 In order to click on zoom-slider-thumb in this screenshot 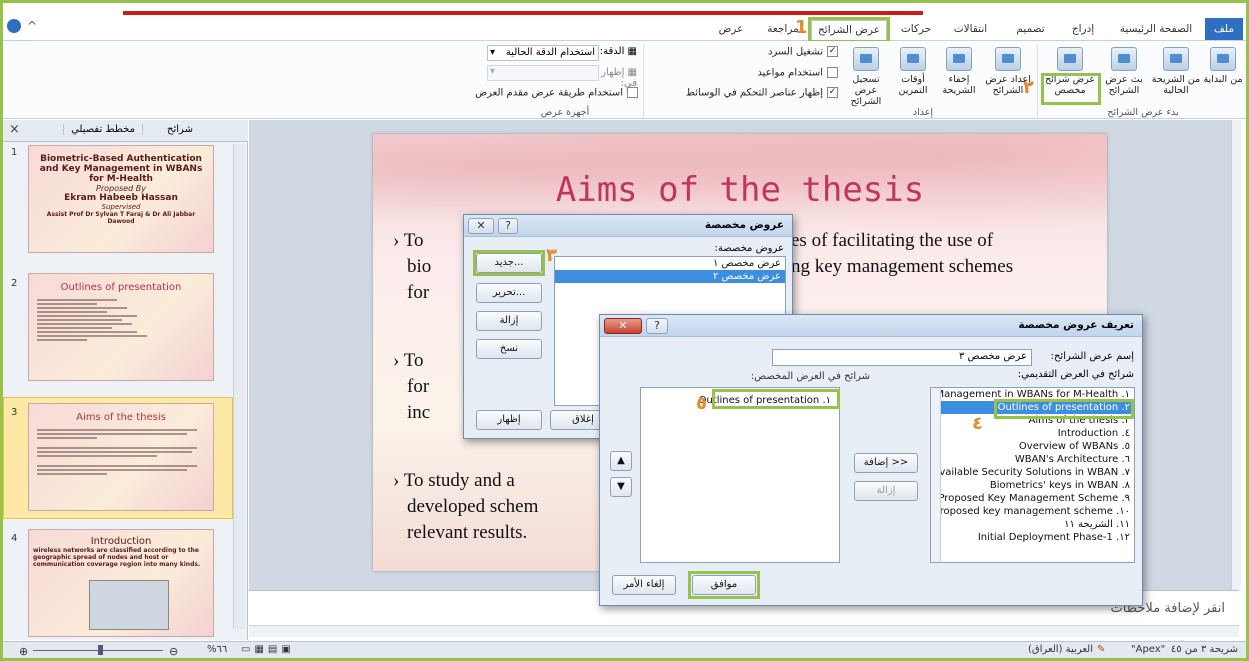, I will do `click(100, 650)`.